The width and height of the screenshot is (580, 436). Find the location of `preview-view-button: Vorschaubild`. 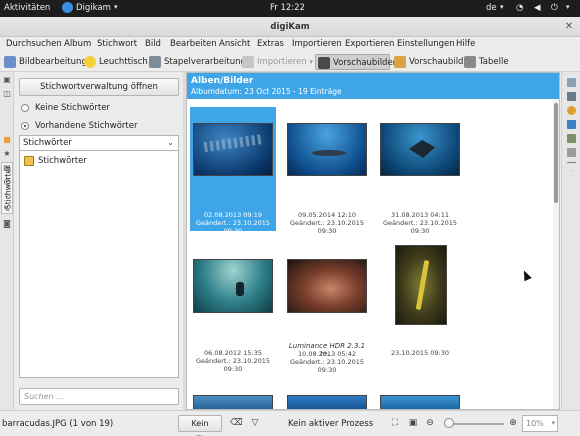

preview-view-button: Vorschaubild is located at coordinates (428, 62).